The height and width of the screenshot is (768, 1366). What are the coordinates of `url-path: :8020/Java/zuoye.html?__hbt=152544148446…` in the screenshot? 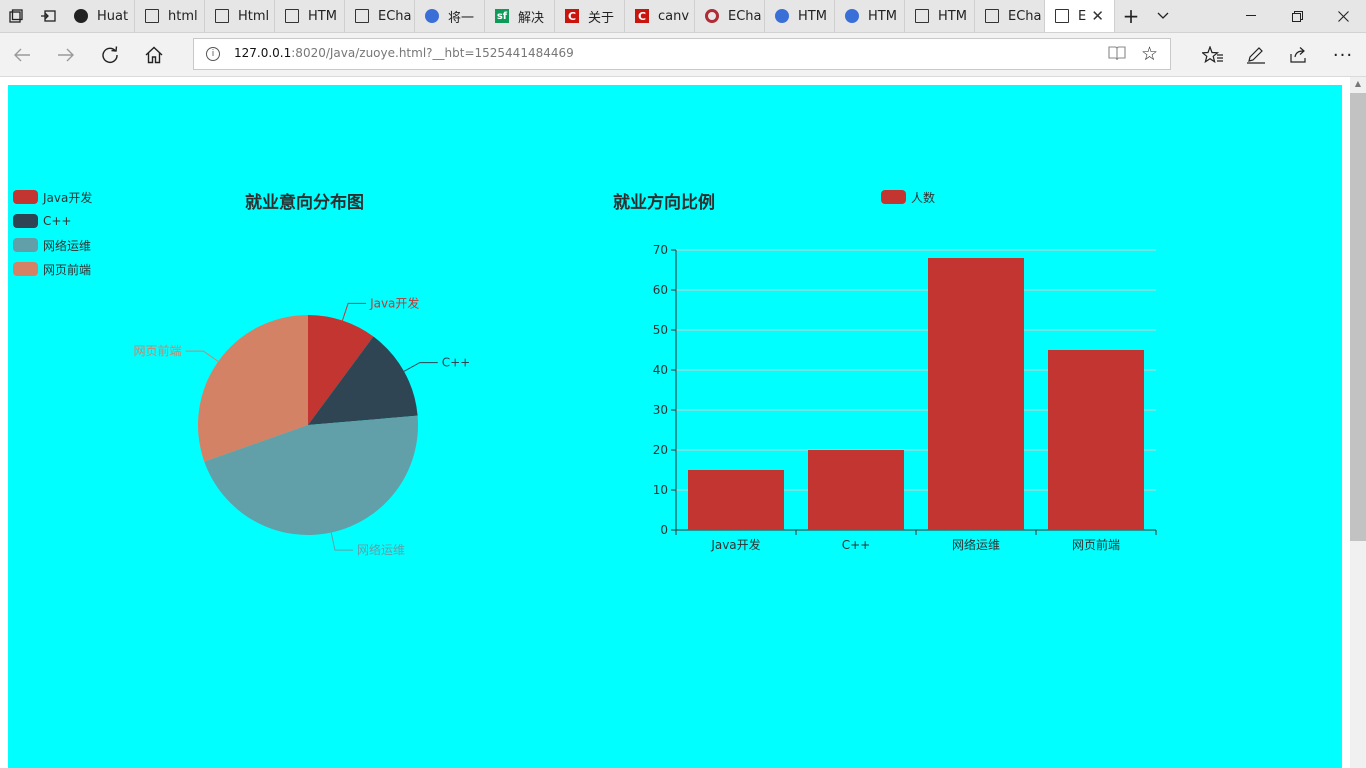 It's located at (432, 53).